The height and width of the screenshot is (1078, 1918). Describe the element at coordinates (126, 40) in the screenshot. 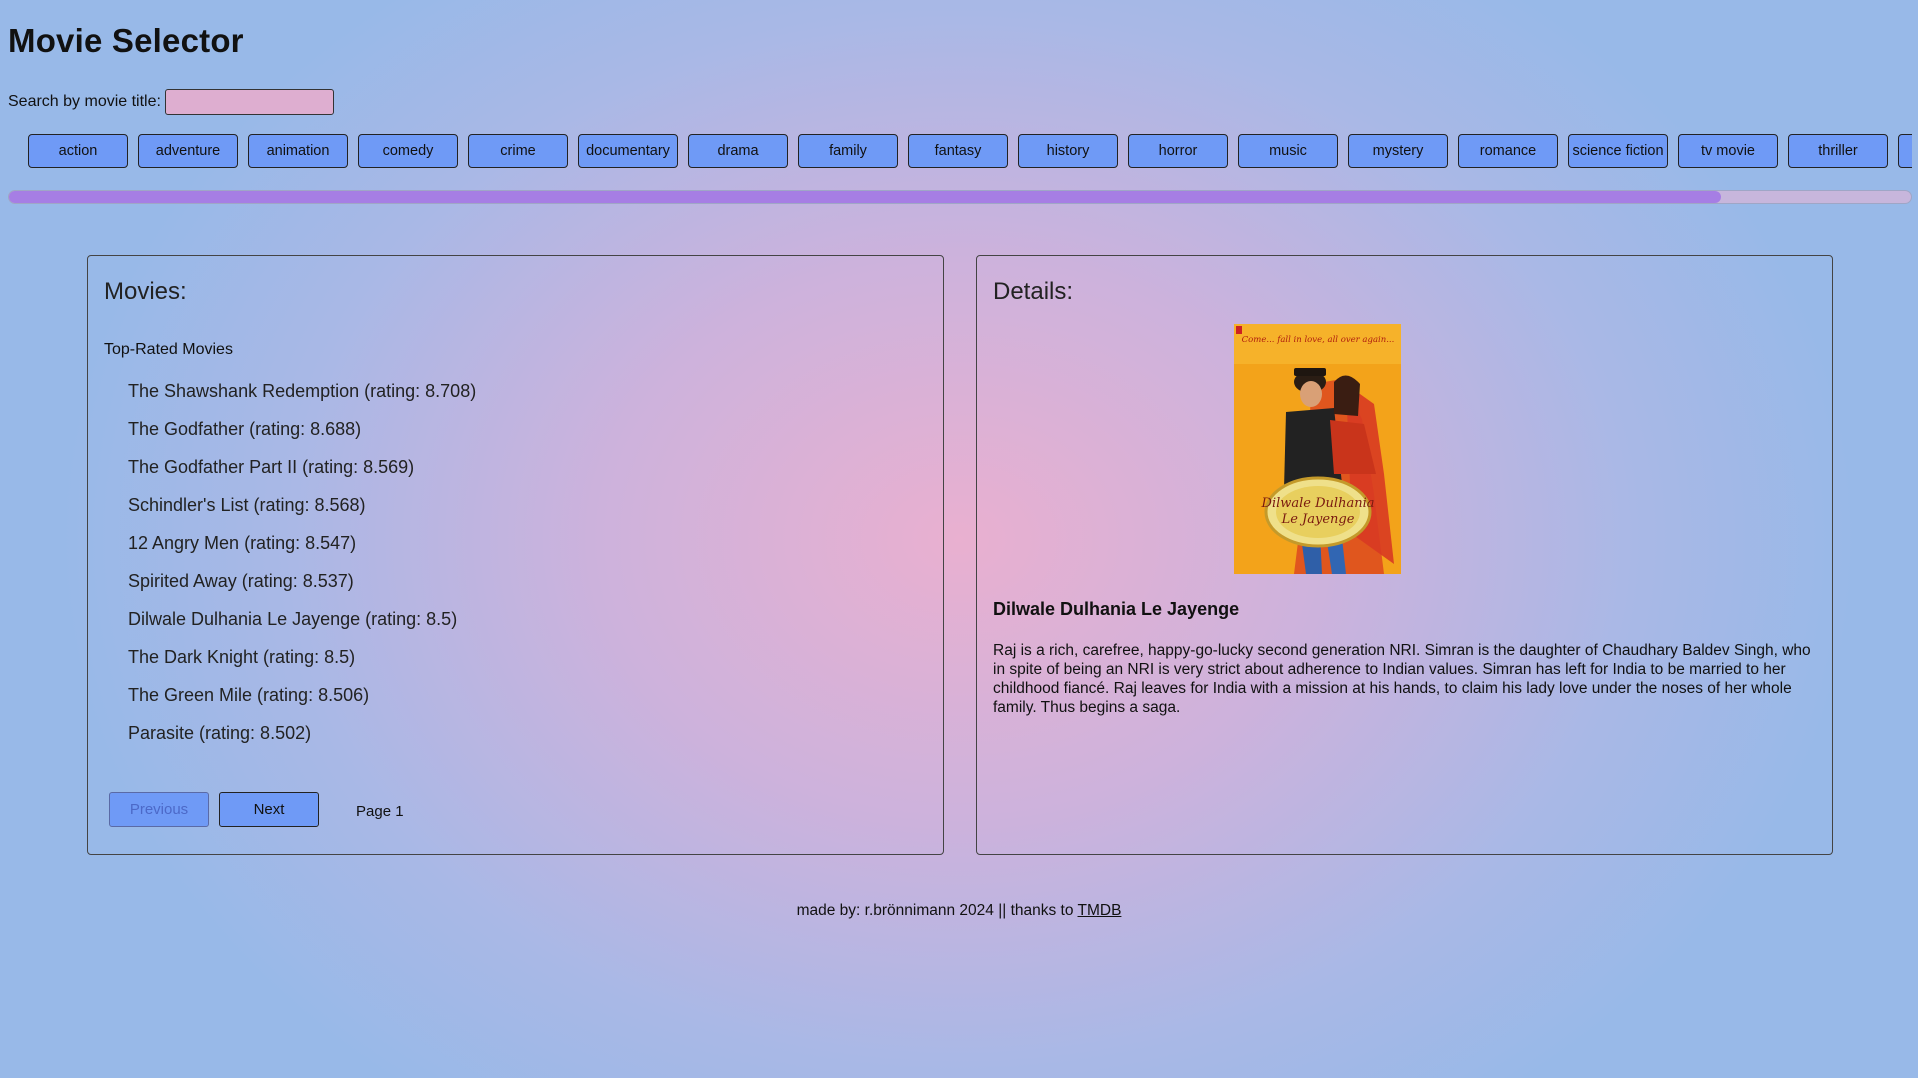

I see `page-title: Movie Selector` at that location.